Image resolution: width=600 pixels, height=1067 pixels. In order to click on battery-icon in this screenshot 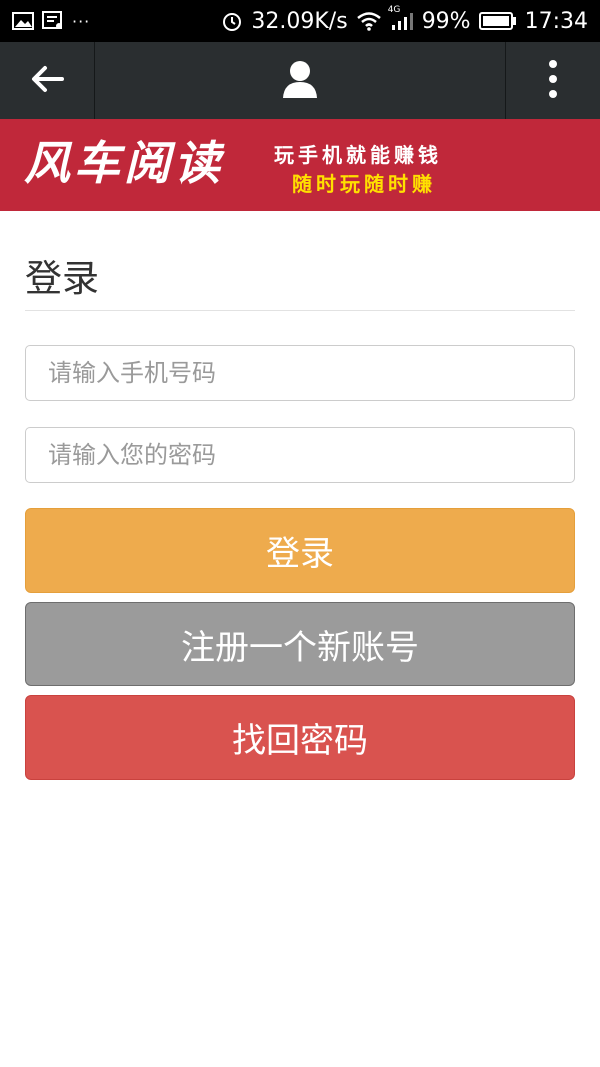, I will do `click(497, 21)`.